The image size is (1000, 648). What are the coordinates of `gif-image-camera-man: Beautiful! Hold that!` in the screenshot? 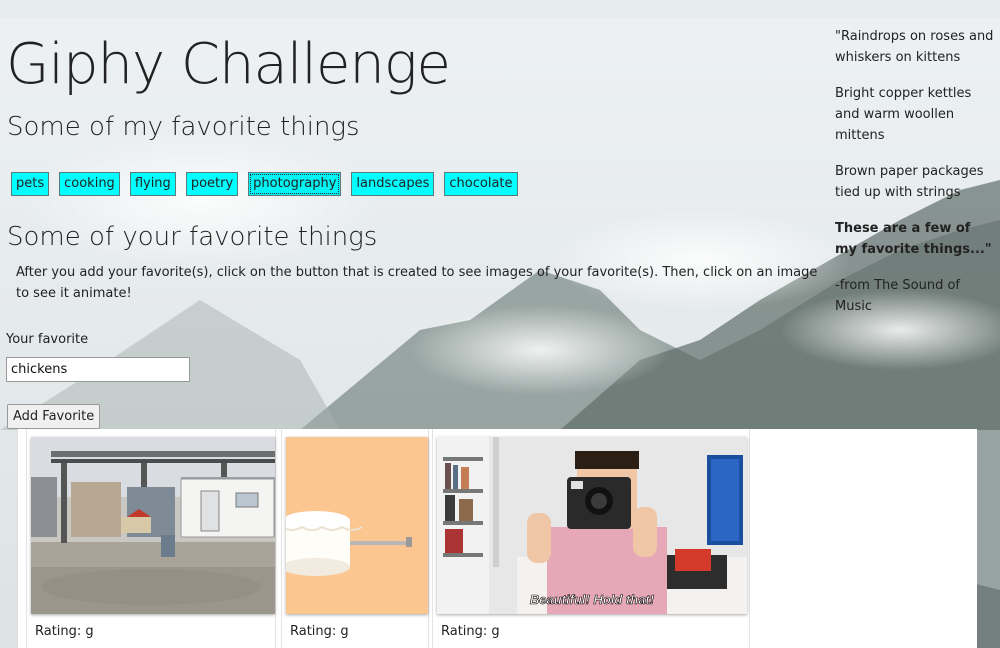 It's located at (592, 525).